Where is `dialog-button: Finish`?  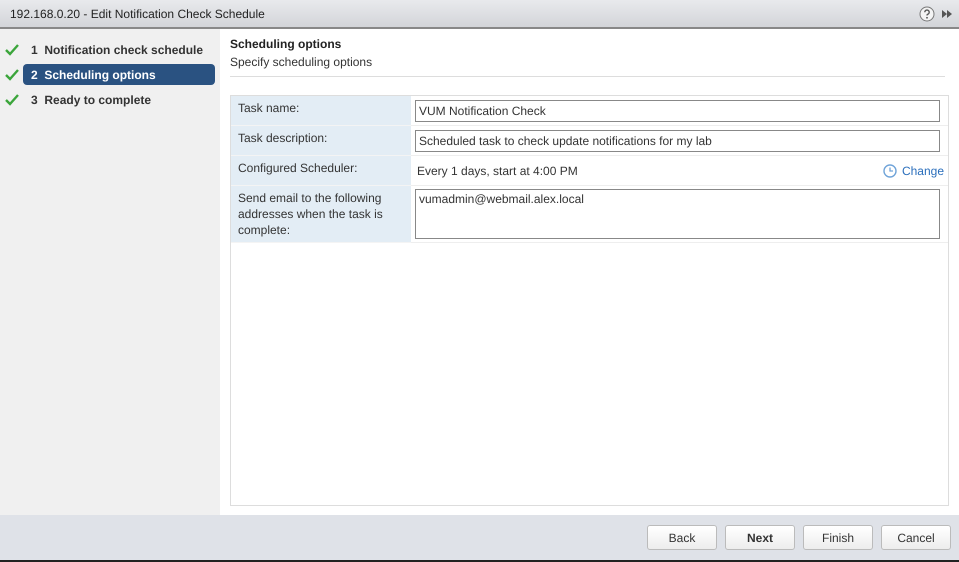 dialog-button: Finish is located at coordinates (838, 537).